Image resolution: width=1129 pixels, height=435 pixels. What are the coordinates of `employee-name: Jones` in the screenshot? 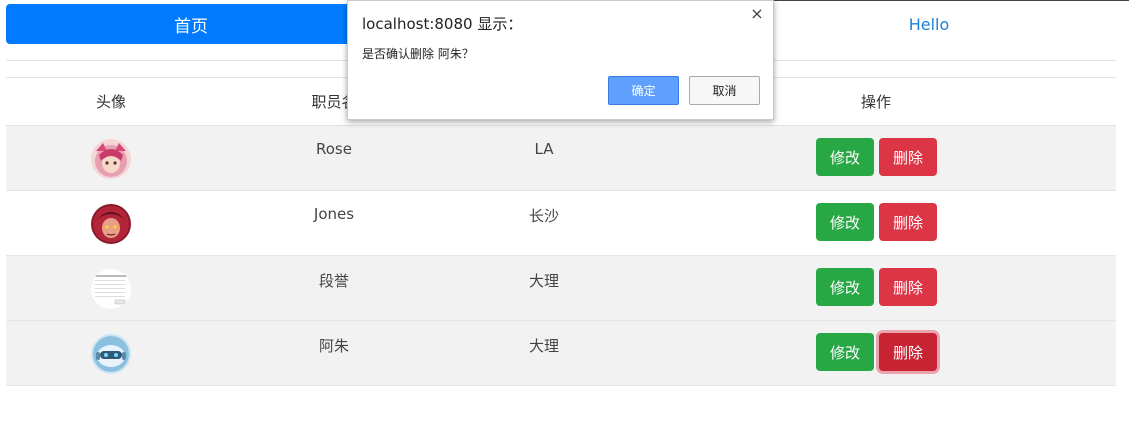 It's located at (334, 214).